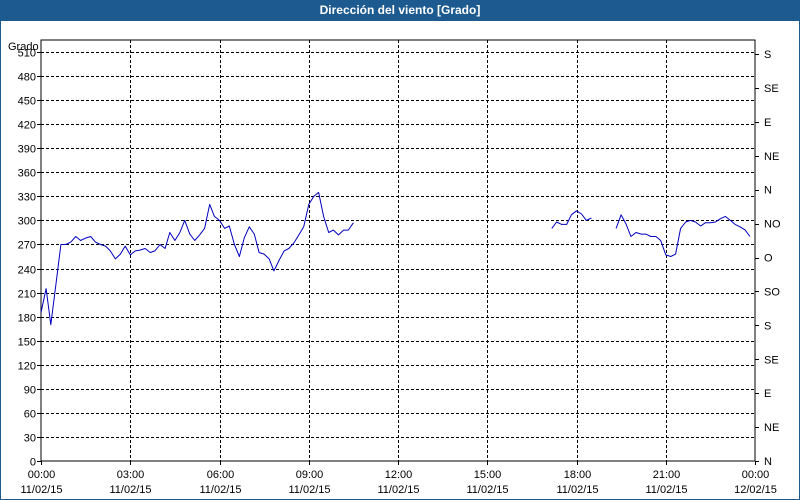 This screenshot has height=500, width=800. I want to click on y-tick-label: 270, so click(27, 246).